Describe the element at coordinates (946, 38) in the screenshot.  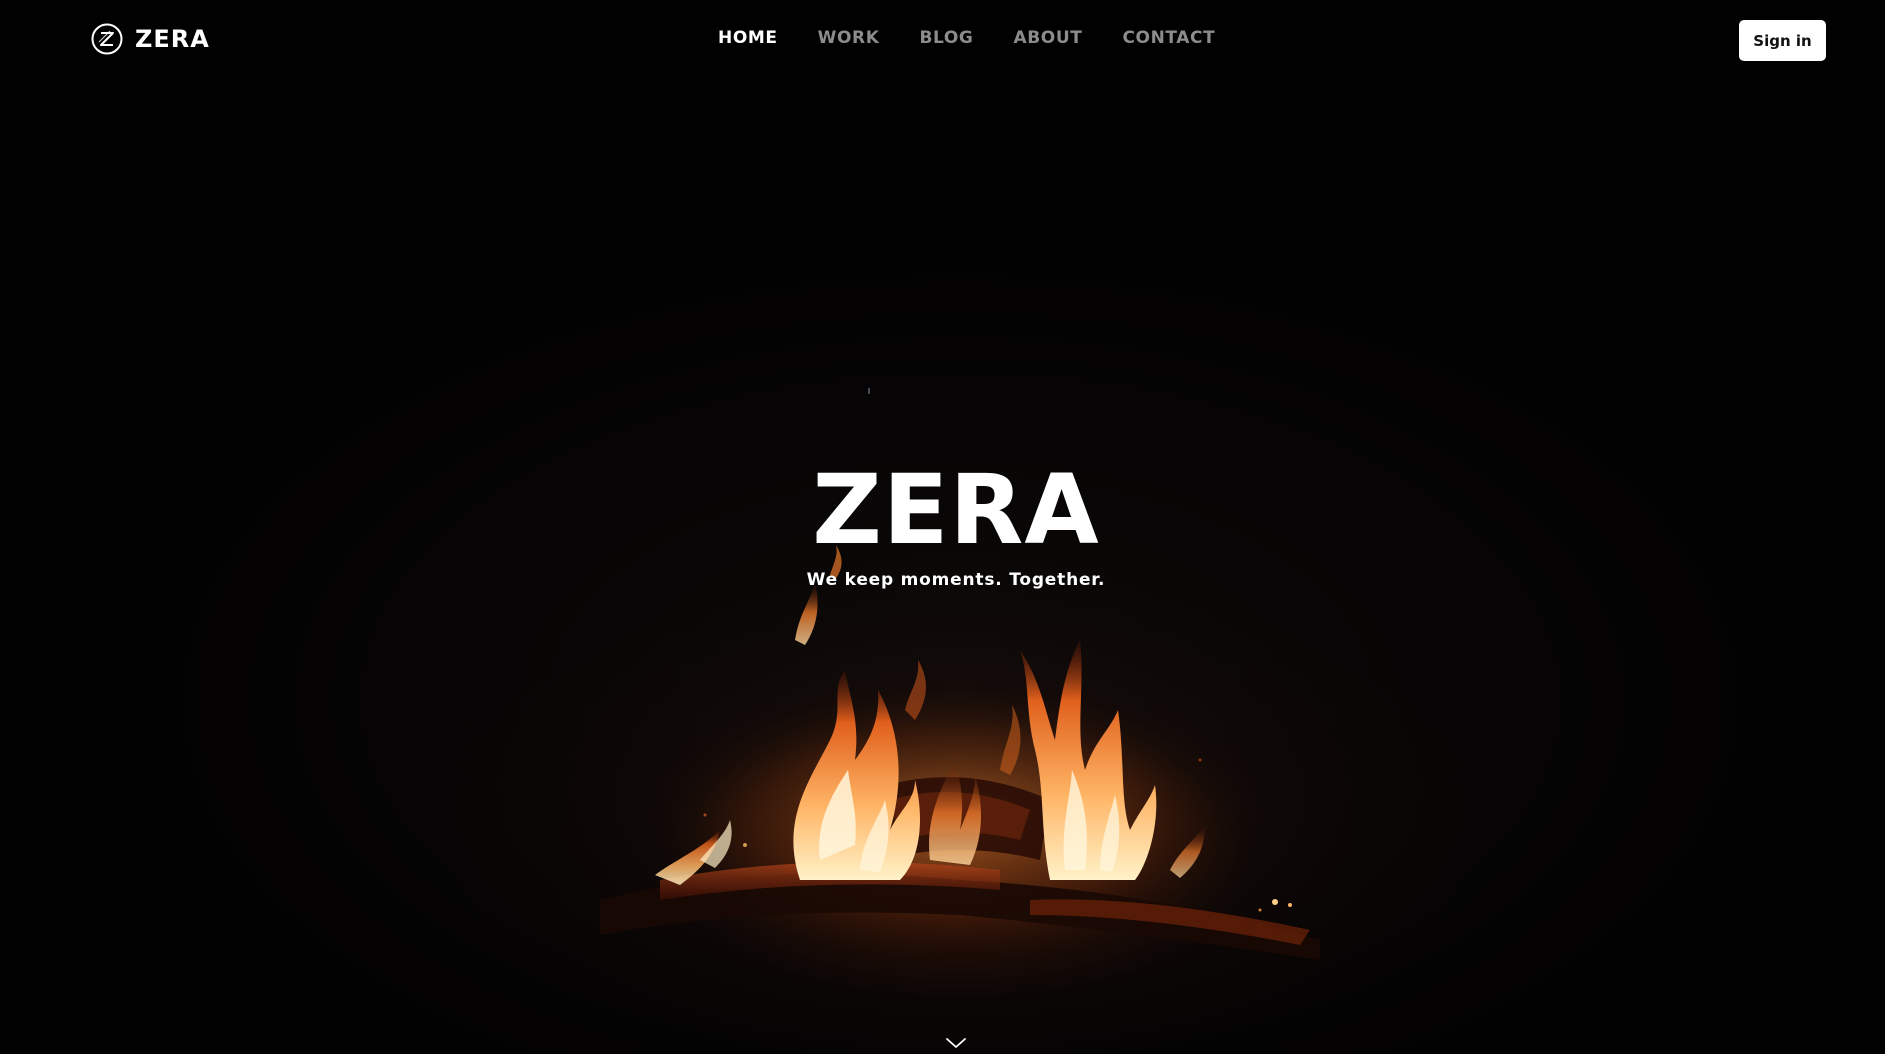
I see `nav-blog: BLOG` at that location.